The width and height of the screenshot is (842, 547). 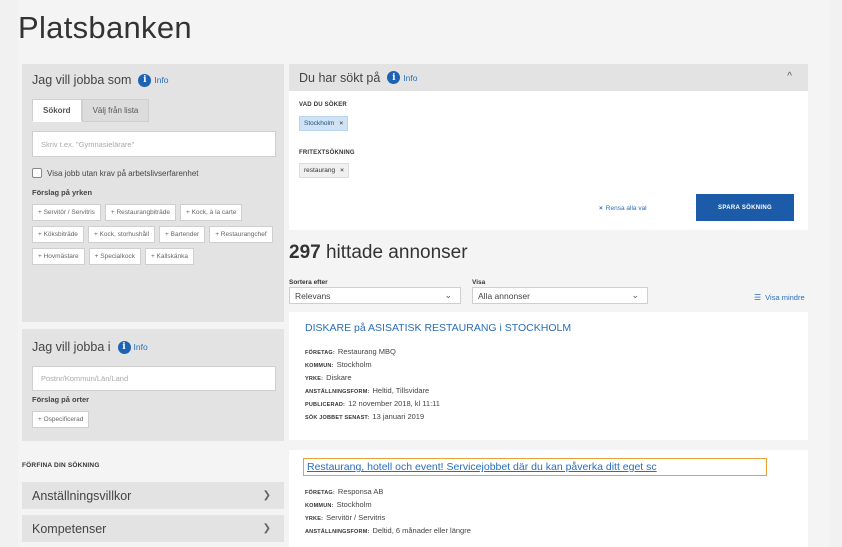 I want to click on suggestion-chip: + Kallskänka, so click(x=169, y=256).